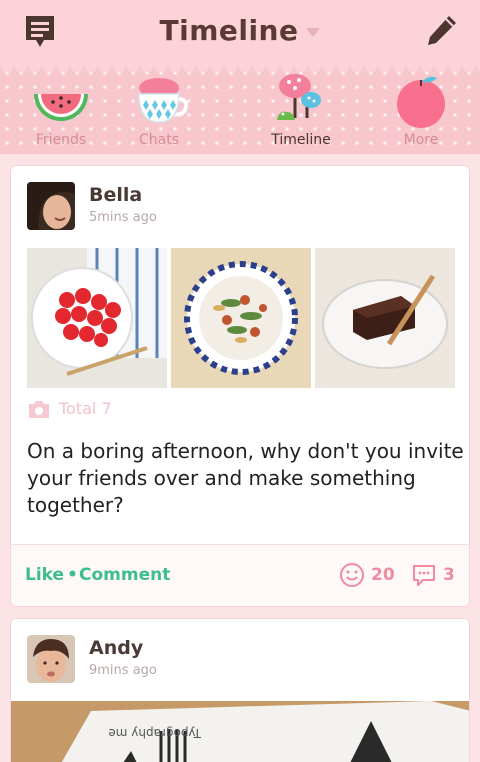 Image resolution: width=480 pixels, height=762 pixels. I want to click on tab-bar: Friends Chats Timeline More, so click(240, 110).